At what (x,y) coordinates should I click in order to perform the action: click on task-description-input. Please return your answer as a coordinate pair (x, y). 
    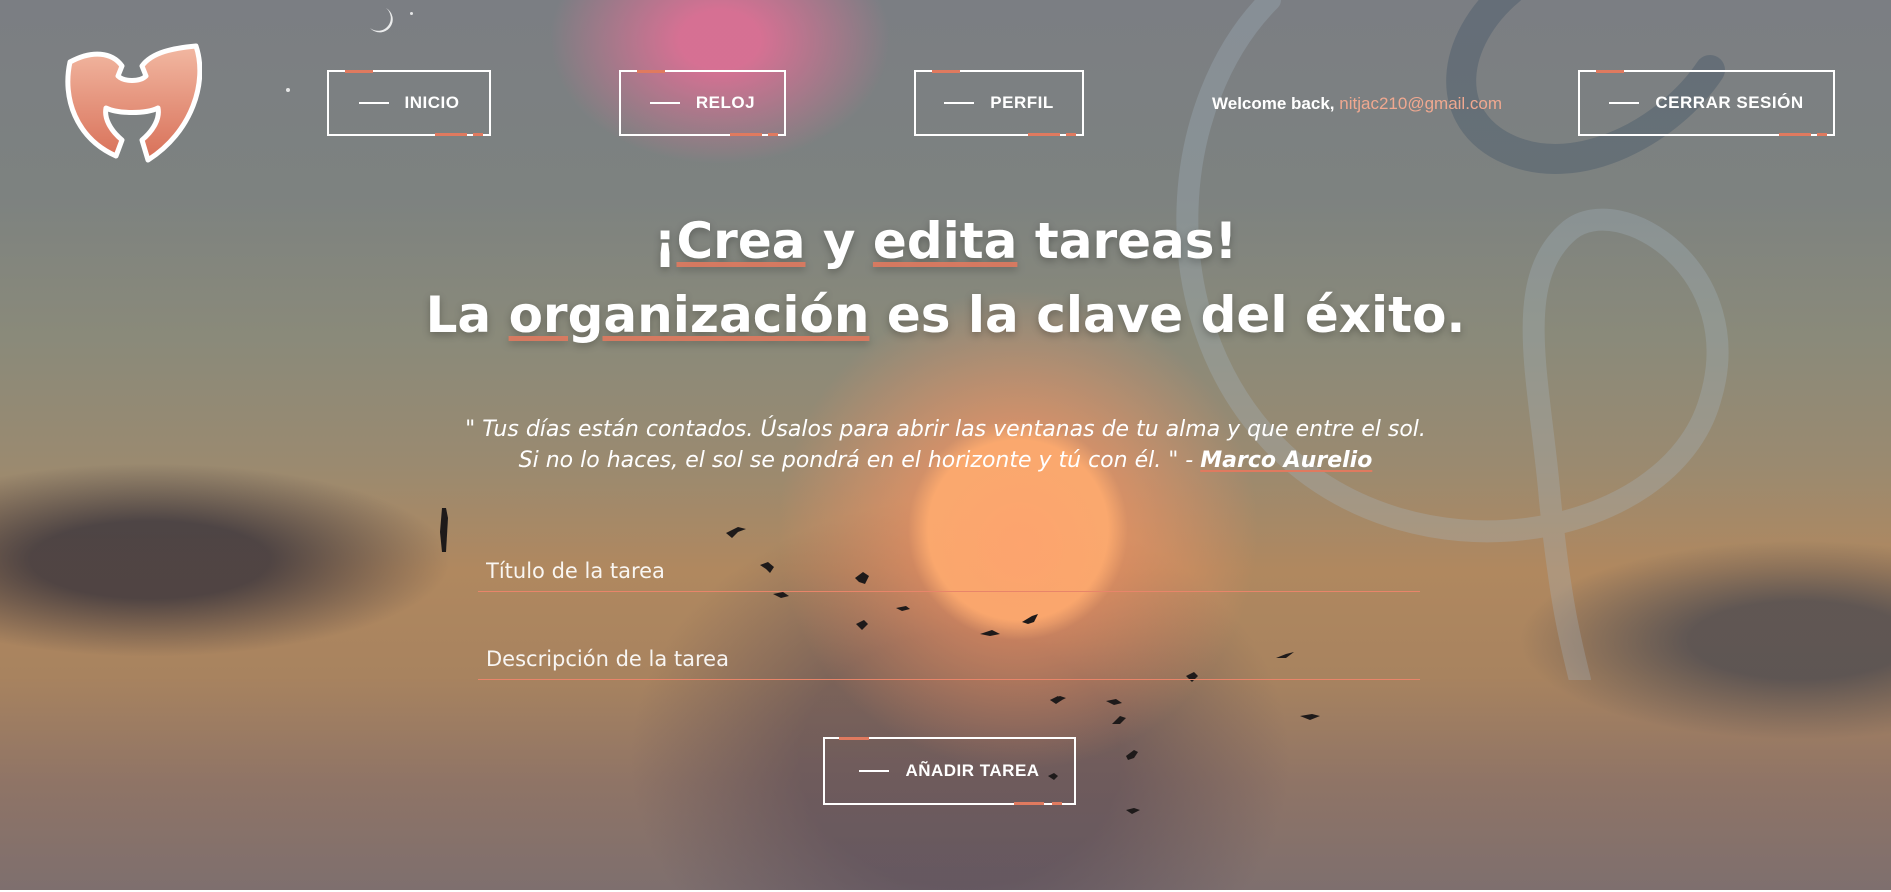
    Looking at the image, I should click on (949, 659).